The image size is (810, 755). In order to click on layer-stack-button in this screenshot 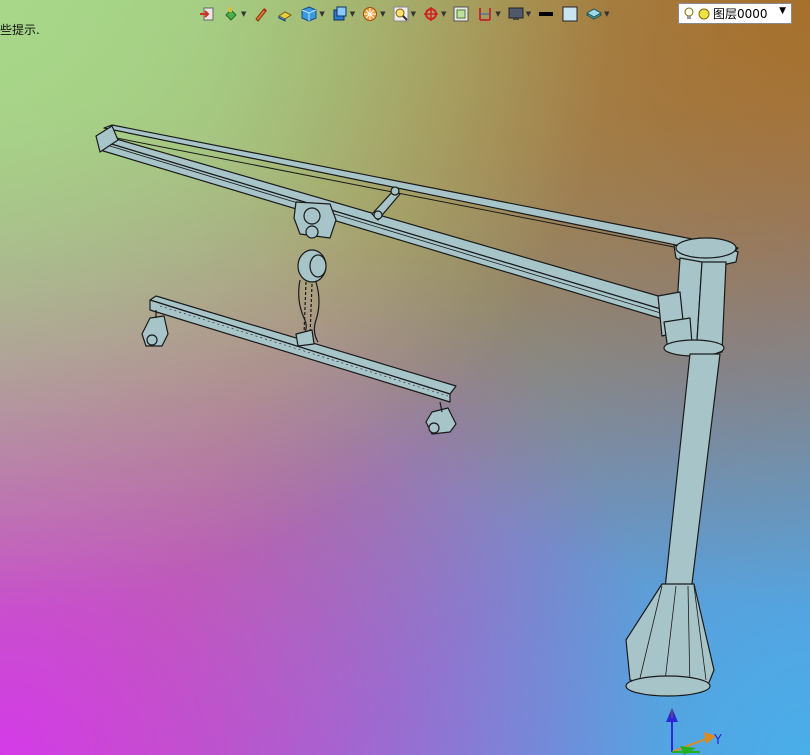, I will do `click(594, 14)`.